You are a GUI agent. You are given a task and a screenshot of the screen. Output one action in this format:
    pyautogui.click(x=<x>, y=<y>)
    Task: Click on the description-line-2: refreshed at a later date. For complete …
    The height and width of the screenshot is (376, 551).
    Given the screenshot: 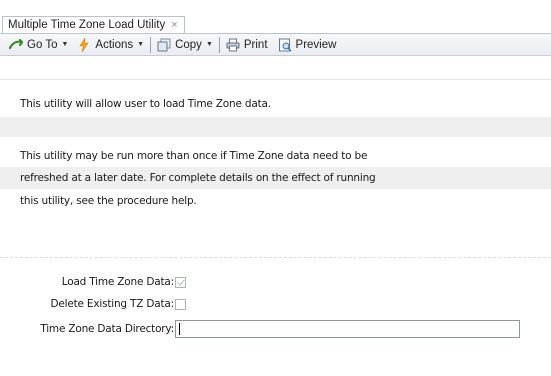 What is the action you would take?
    pyautogui.click(x=275, y=178)
    